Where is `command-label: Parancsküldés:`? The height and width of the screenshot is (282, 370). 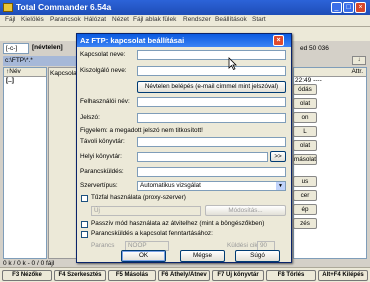
command-label: Parancsküldés: is located at coordinates (102, 171).